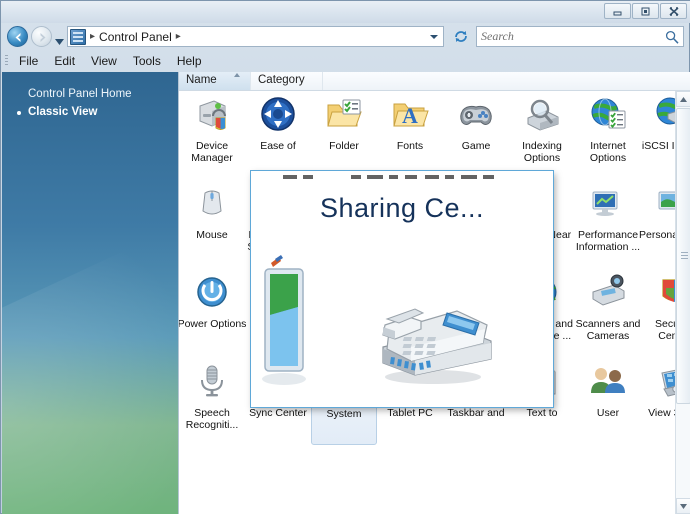 The height and width of the screenshot is (514, 690). Describe the element at coordinates (617, 11) in the screenshot. I see `minimize-button` at that location.